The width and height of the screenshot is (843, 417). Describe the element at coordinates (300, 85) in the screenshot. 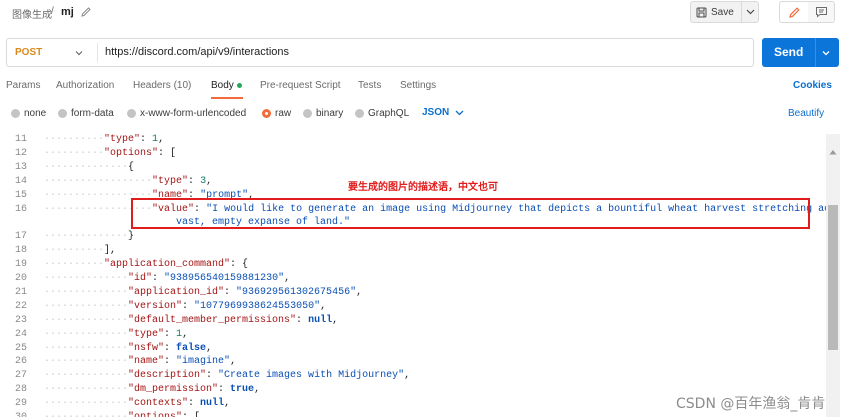

I see `tab-pre-request-script: Pre-request Script` at that location.